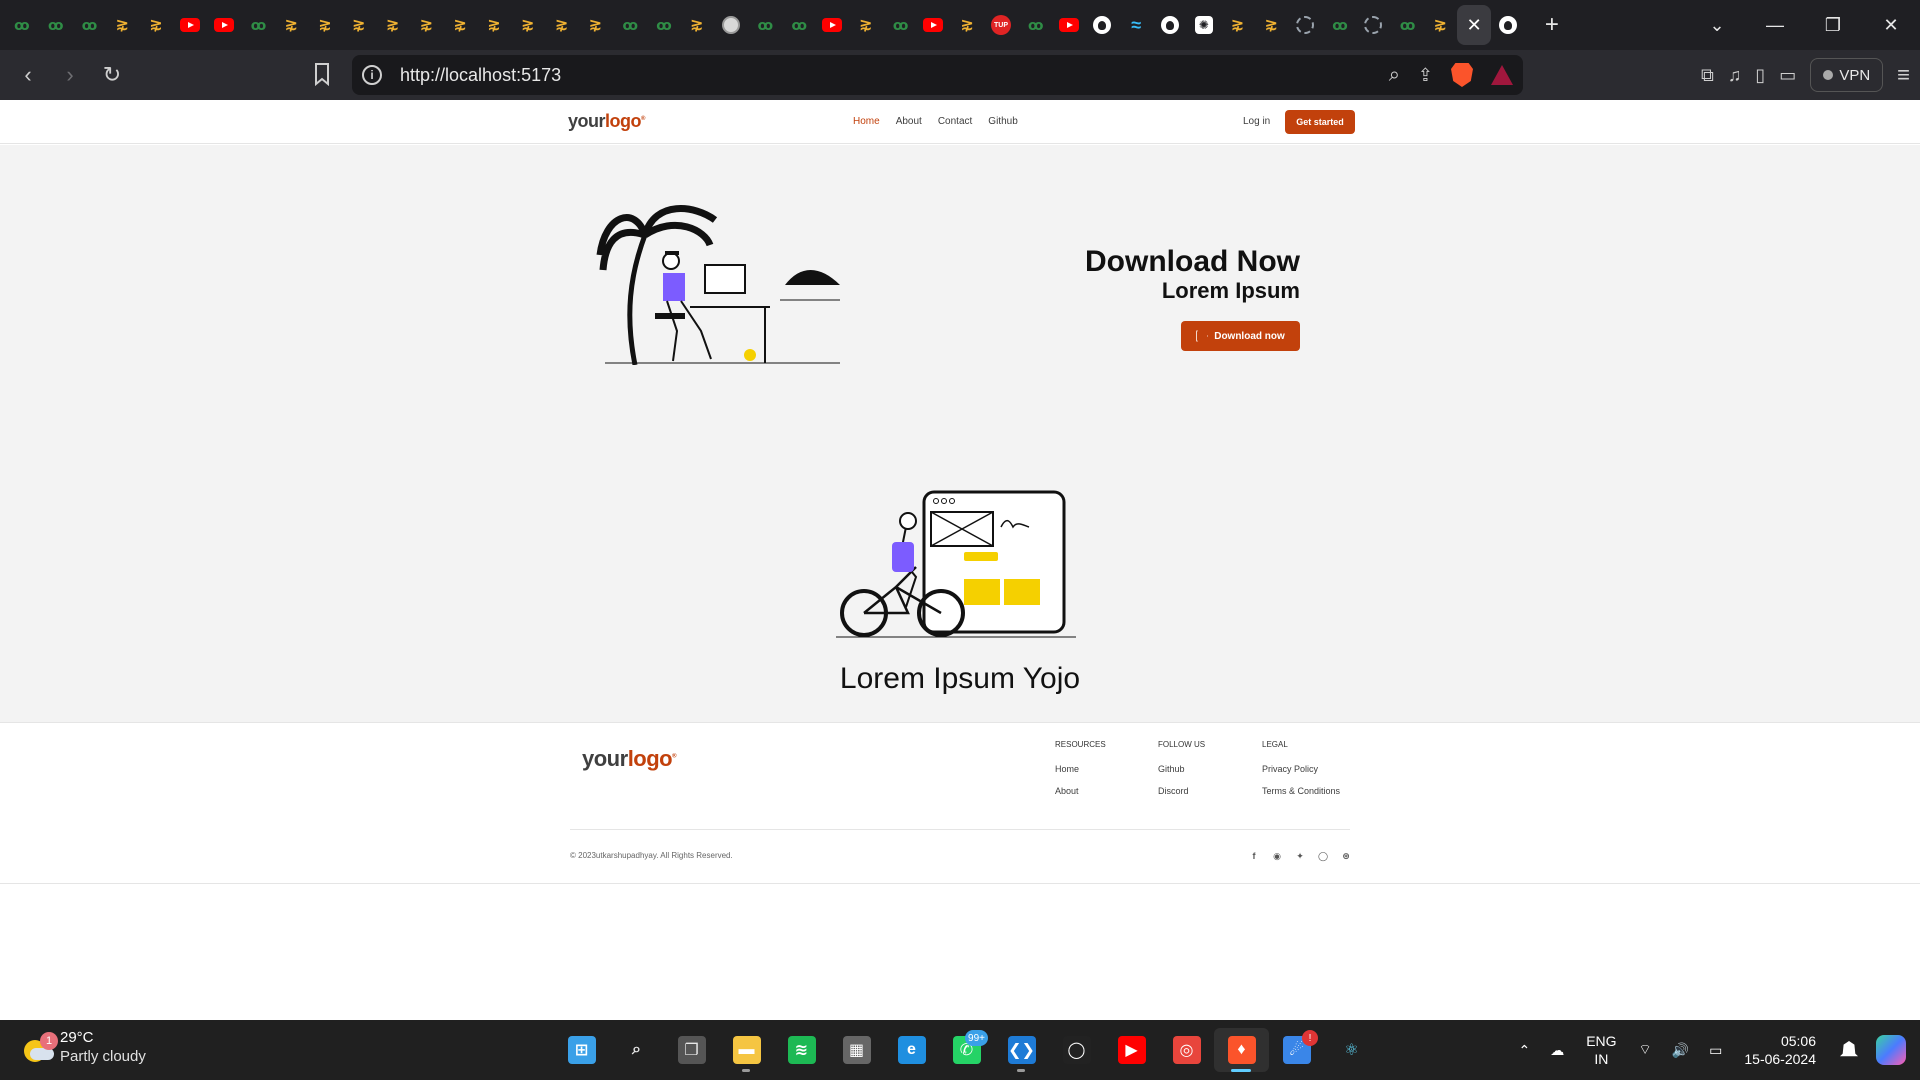  I want to click on browser-tab: ✺, so click(1204, 25).